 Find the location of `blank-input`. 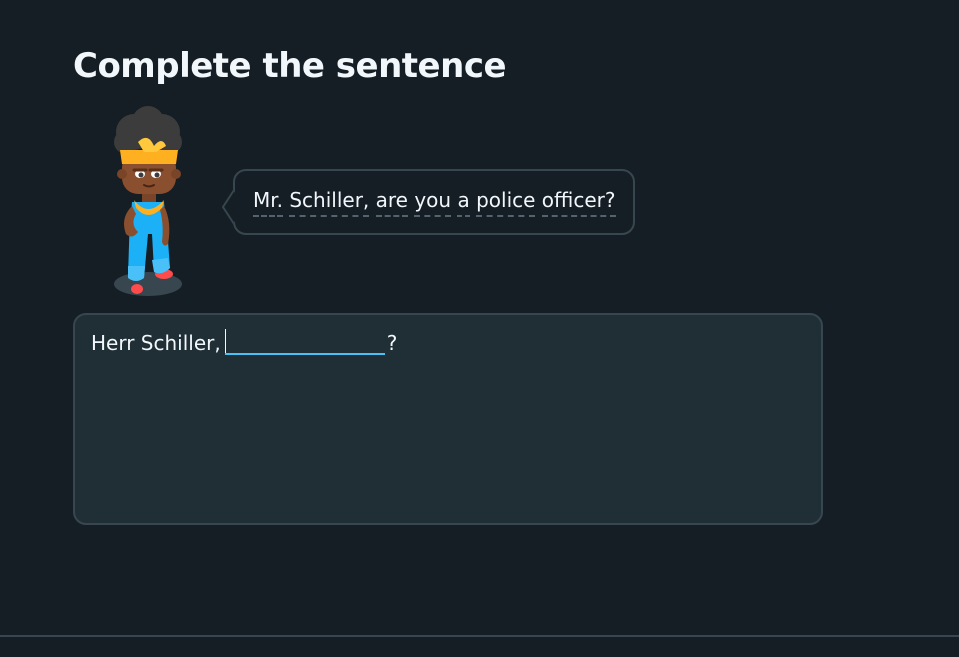

blank-input is located at coordinates (304, 341).